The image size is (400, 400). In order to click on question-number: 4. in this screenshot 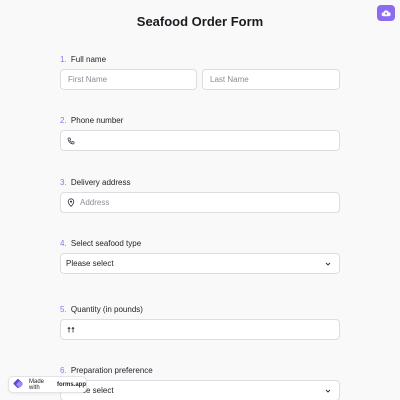, I will do `click(63, 243)`.